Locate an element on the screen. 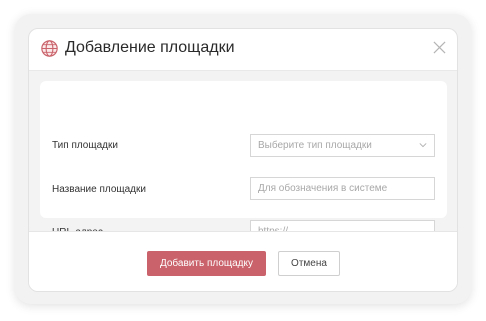 Image resolution: width=486 pixels, height=321 pixels. site-type-select: Выберите тип площадки is located at coordinates (342, 145).